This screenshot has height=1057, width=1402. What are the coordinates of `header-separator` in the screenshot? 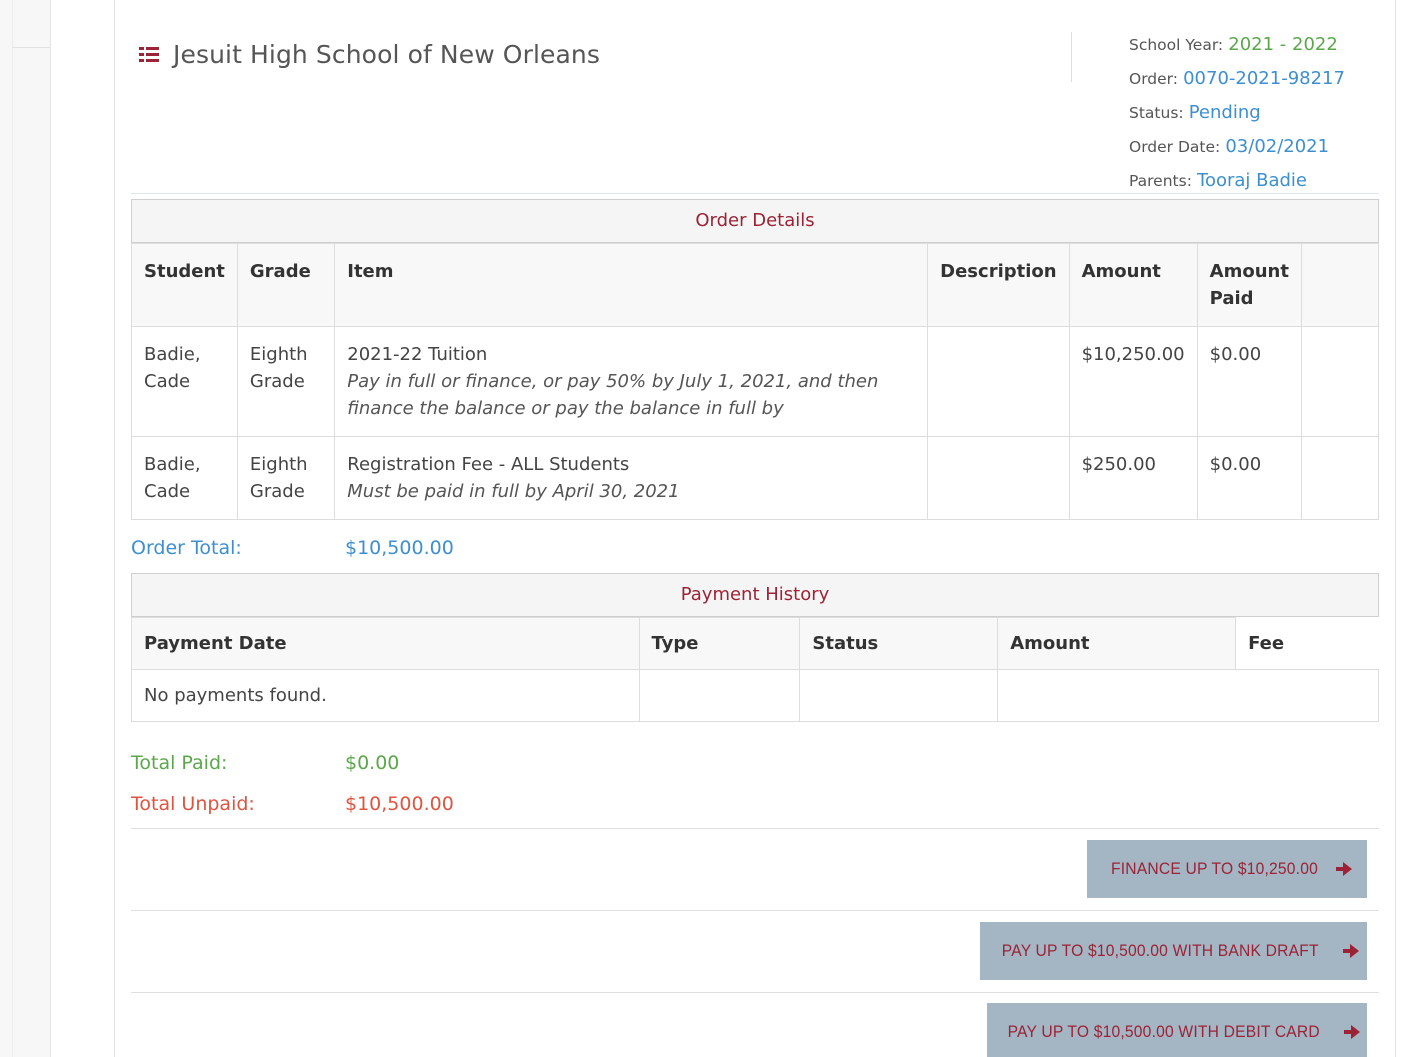 It's located at (755, 193).